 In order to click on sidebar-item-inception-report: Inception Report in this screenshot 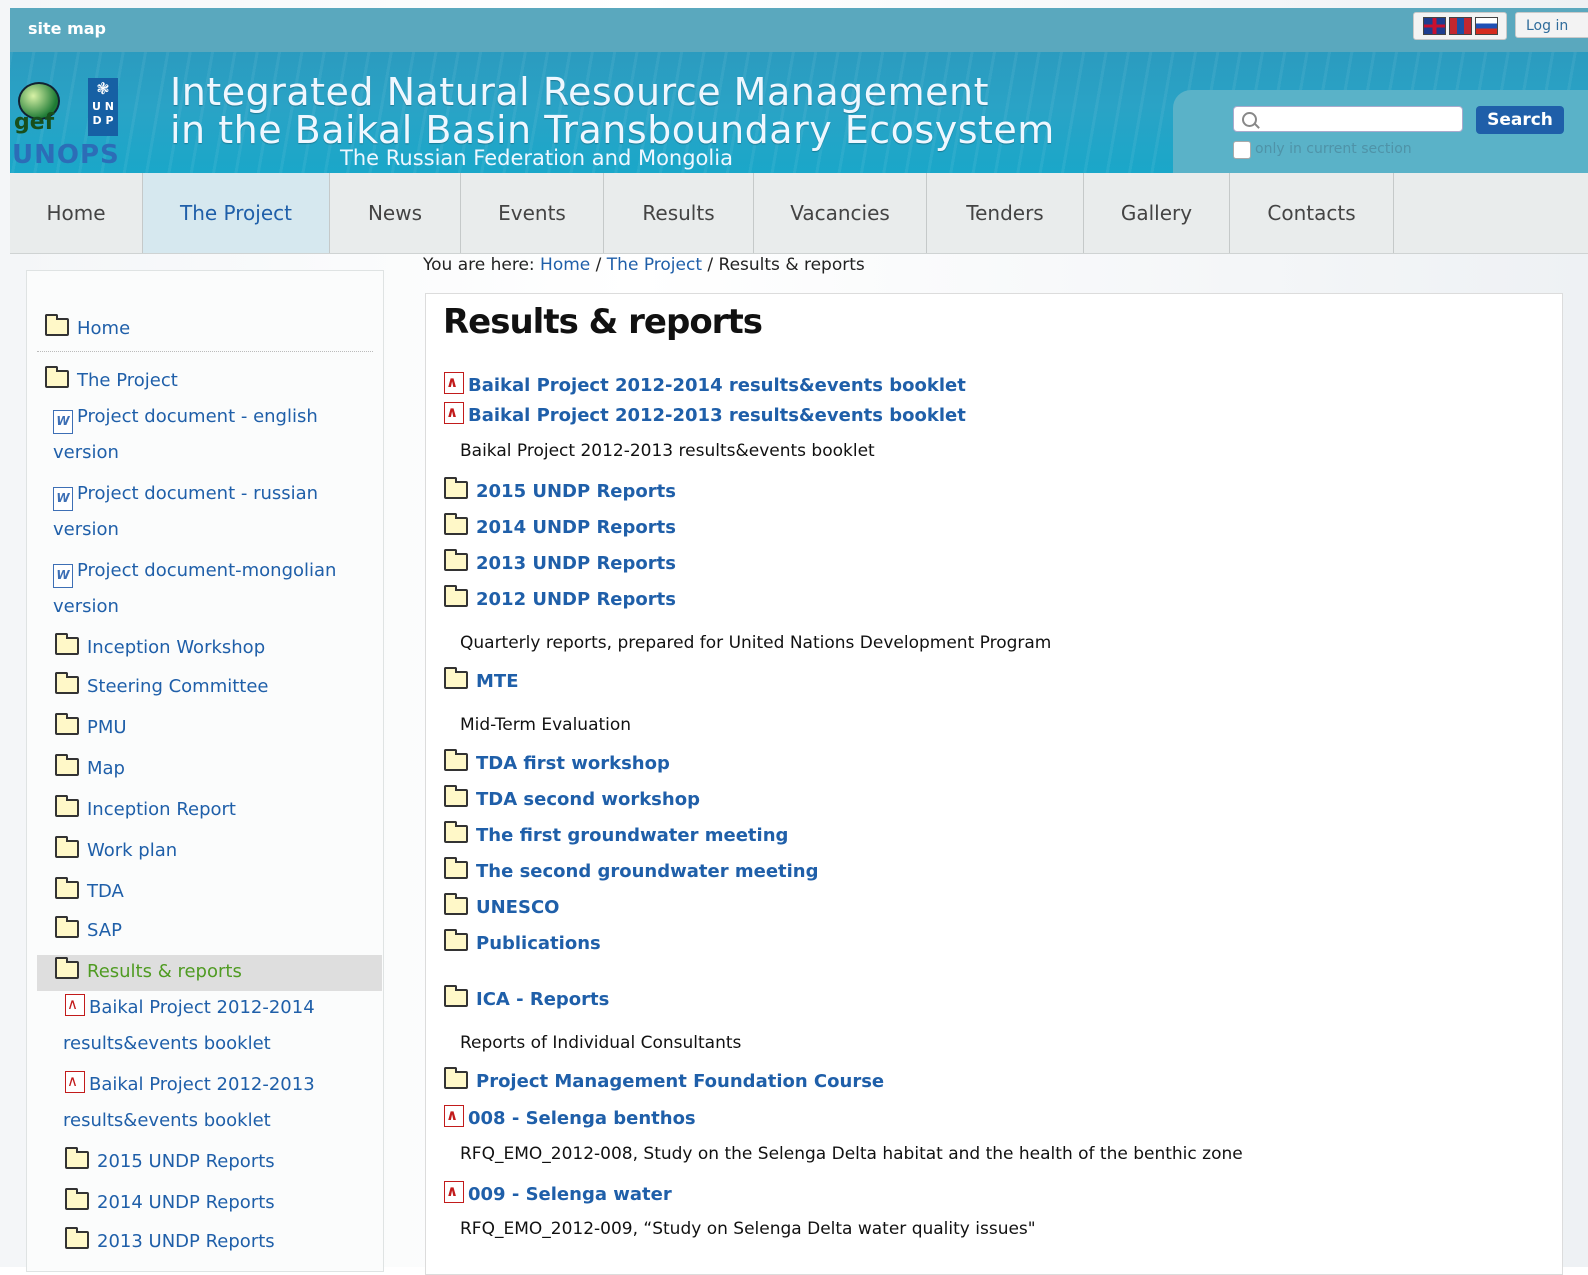, I will do `click(145, 810)`.